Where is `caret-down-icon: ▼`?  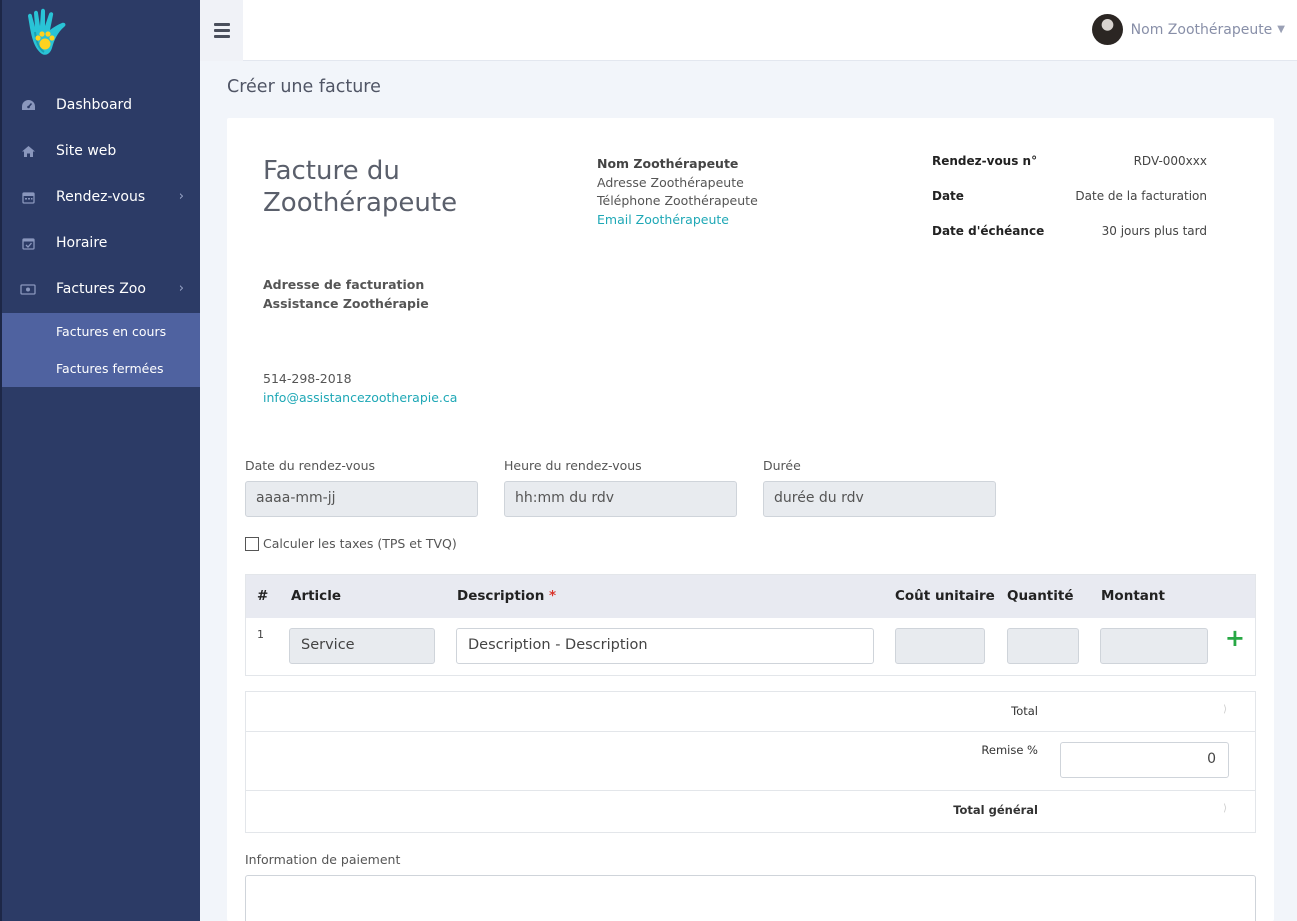
caret-down-icon: ▼ is located at coordinates (1281, 29).